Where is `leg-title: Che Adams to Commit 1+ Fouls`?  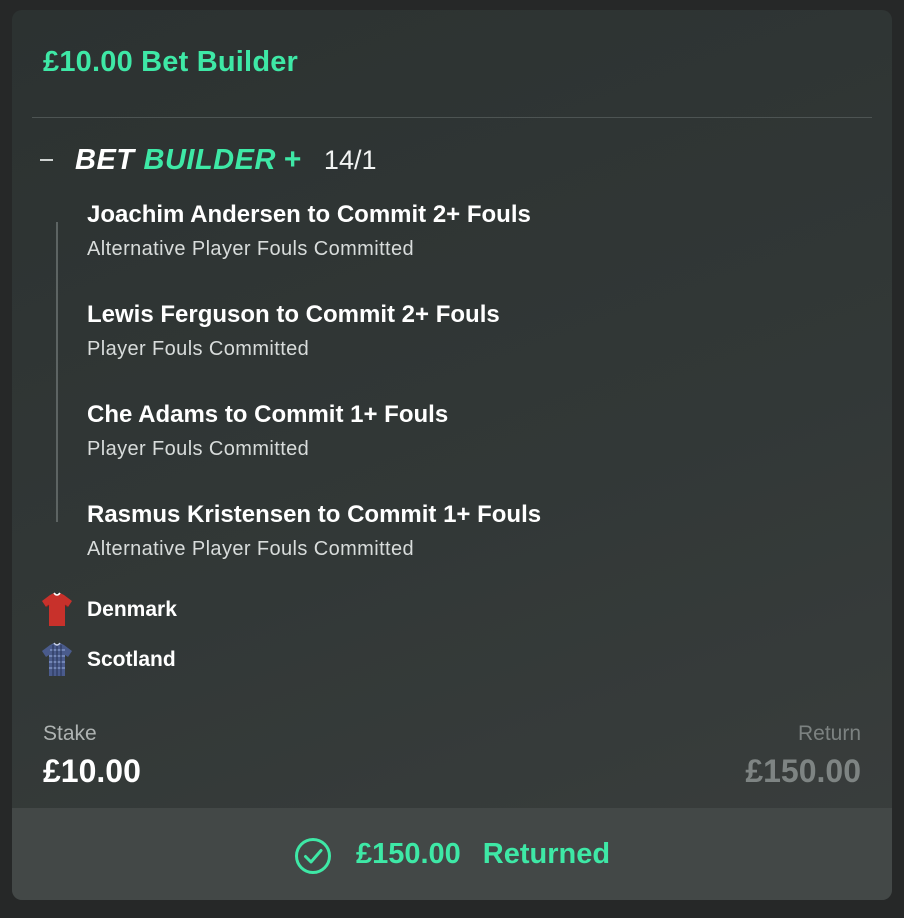
leg-title: Che Adams to Commit 1+ Fouls is located at coordinates (268, 414).